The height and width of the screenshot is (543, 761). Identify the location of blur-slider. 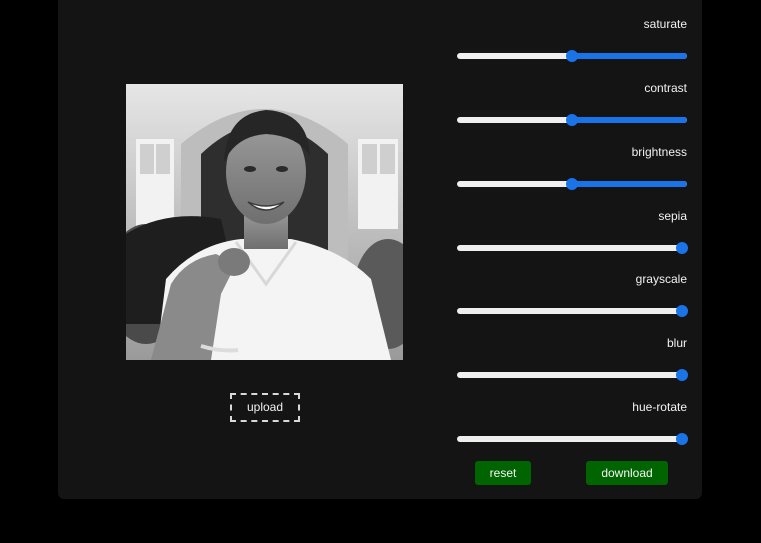
(572, 375).